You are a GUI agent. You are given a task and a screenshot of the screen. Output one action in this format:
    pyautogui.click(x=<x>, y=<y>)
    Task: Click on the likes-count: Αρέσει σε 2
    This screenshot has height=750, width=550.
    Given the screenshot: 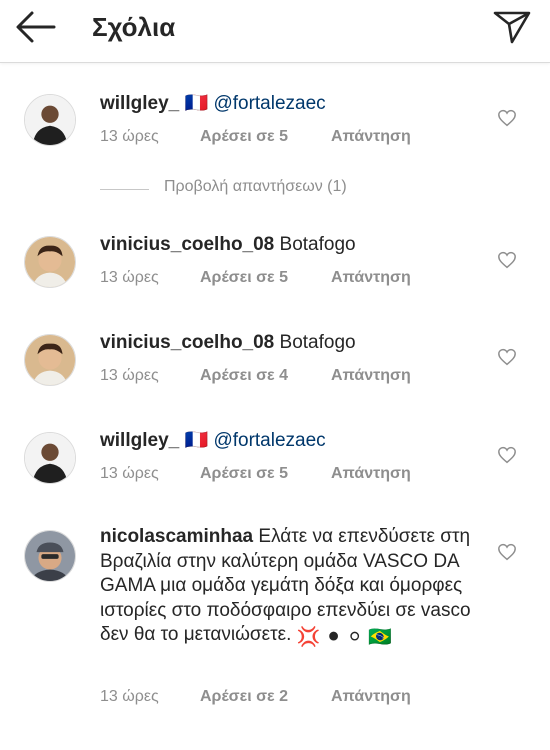 What is the action you would take?
    pyautogui.click(x=265, y=697)
    